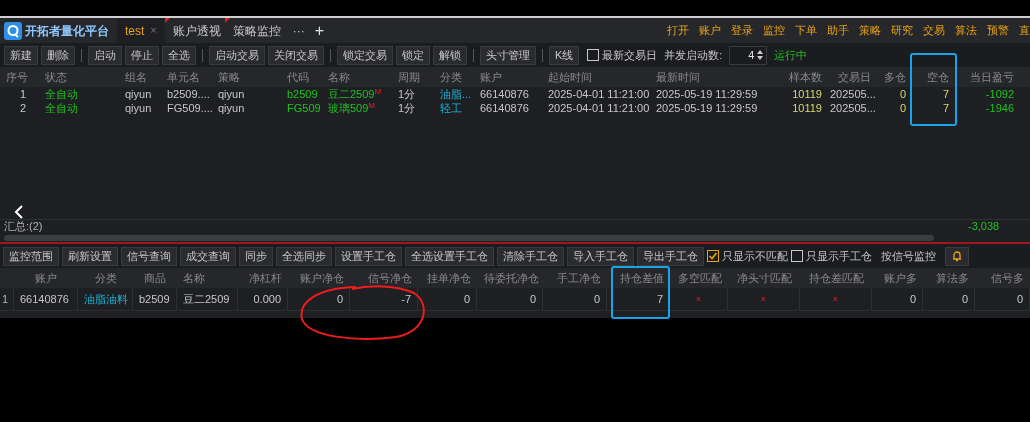 This screenshot has width=1030, height=422. What do you see at coordinates (998, 30) in the screenshot?
I see `menu-item: 预警` at bounding box center [998, 30].